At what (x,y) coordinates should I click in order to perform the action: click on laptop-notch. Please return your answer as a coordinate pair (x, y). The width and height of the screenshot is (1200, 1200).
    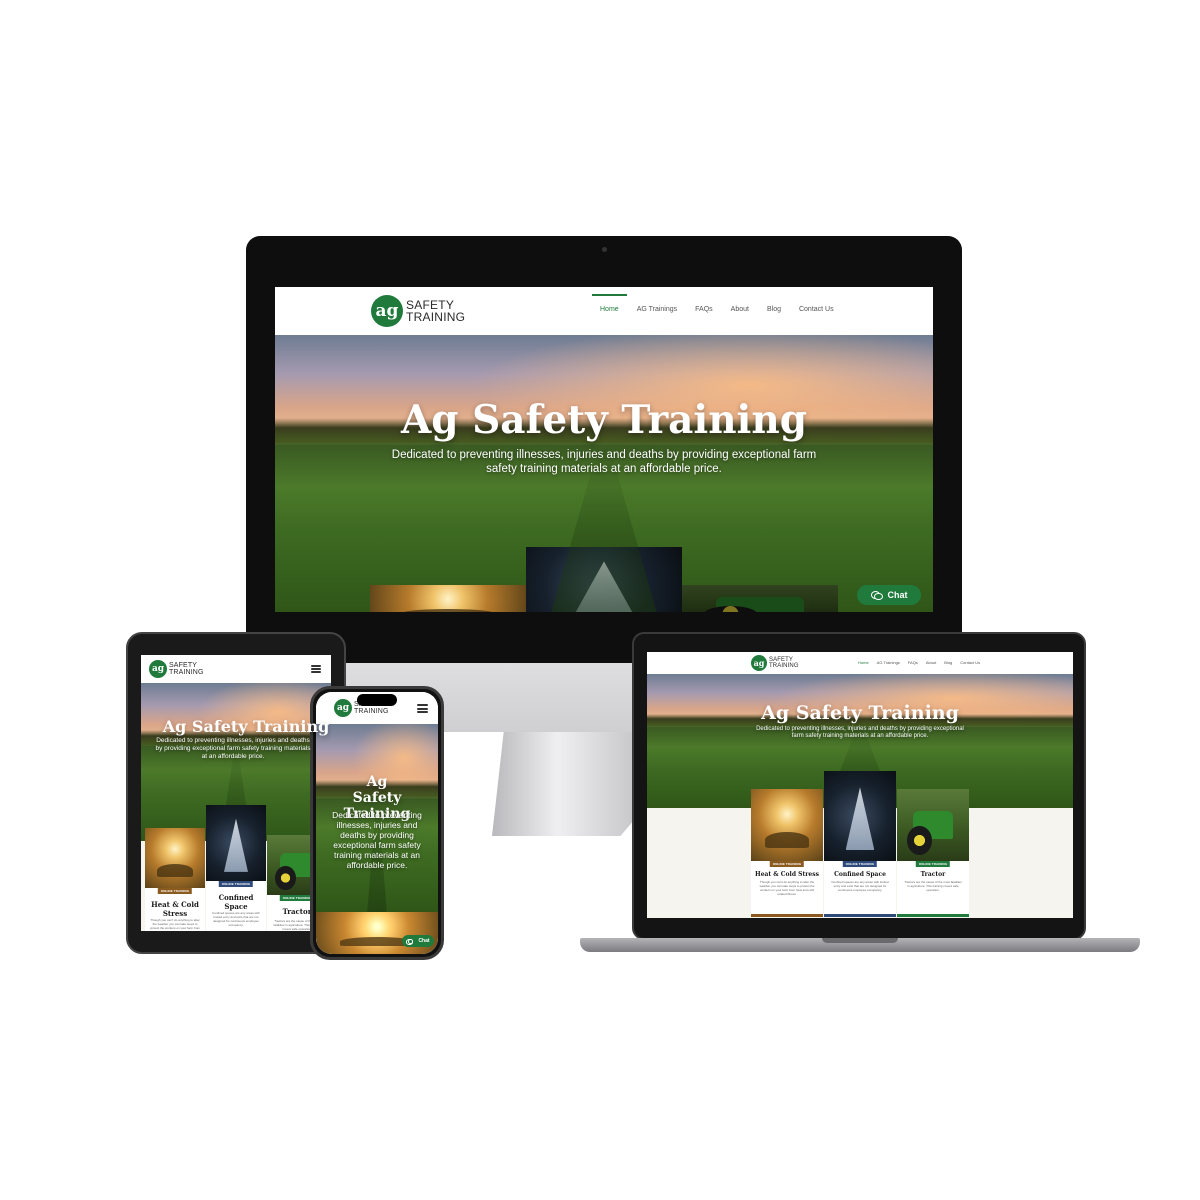
    Looking at the image, I should click on (860, 940).